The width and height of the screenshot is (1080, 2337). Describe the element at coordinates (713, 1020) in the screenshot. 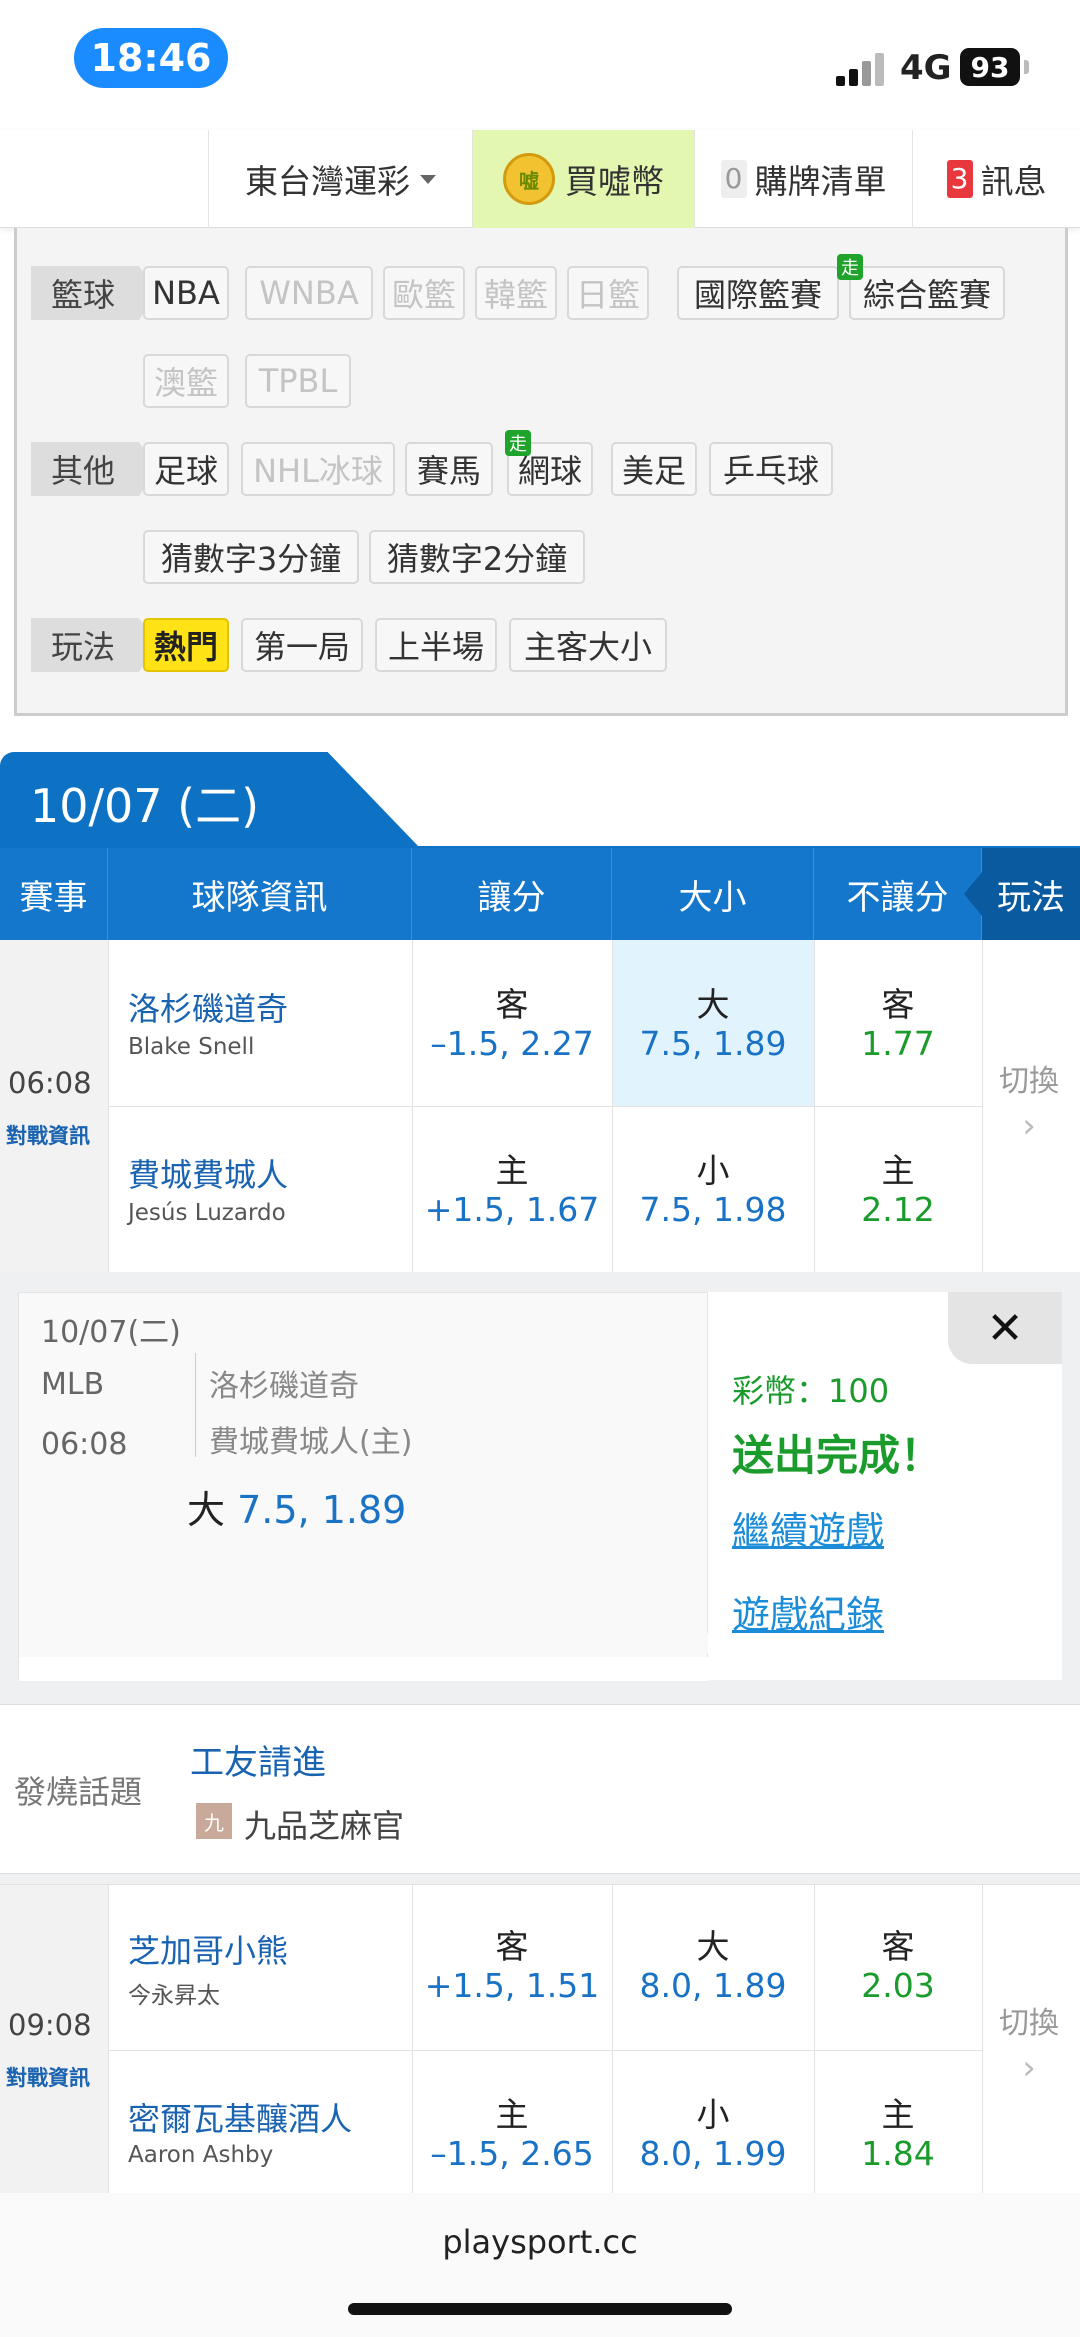

I see `odds-total-over: 大 7.5, 1.89` at that location.